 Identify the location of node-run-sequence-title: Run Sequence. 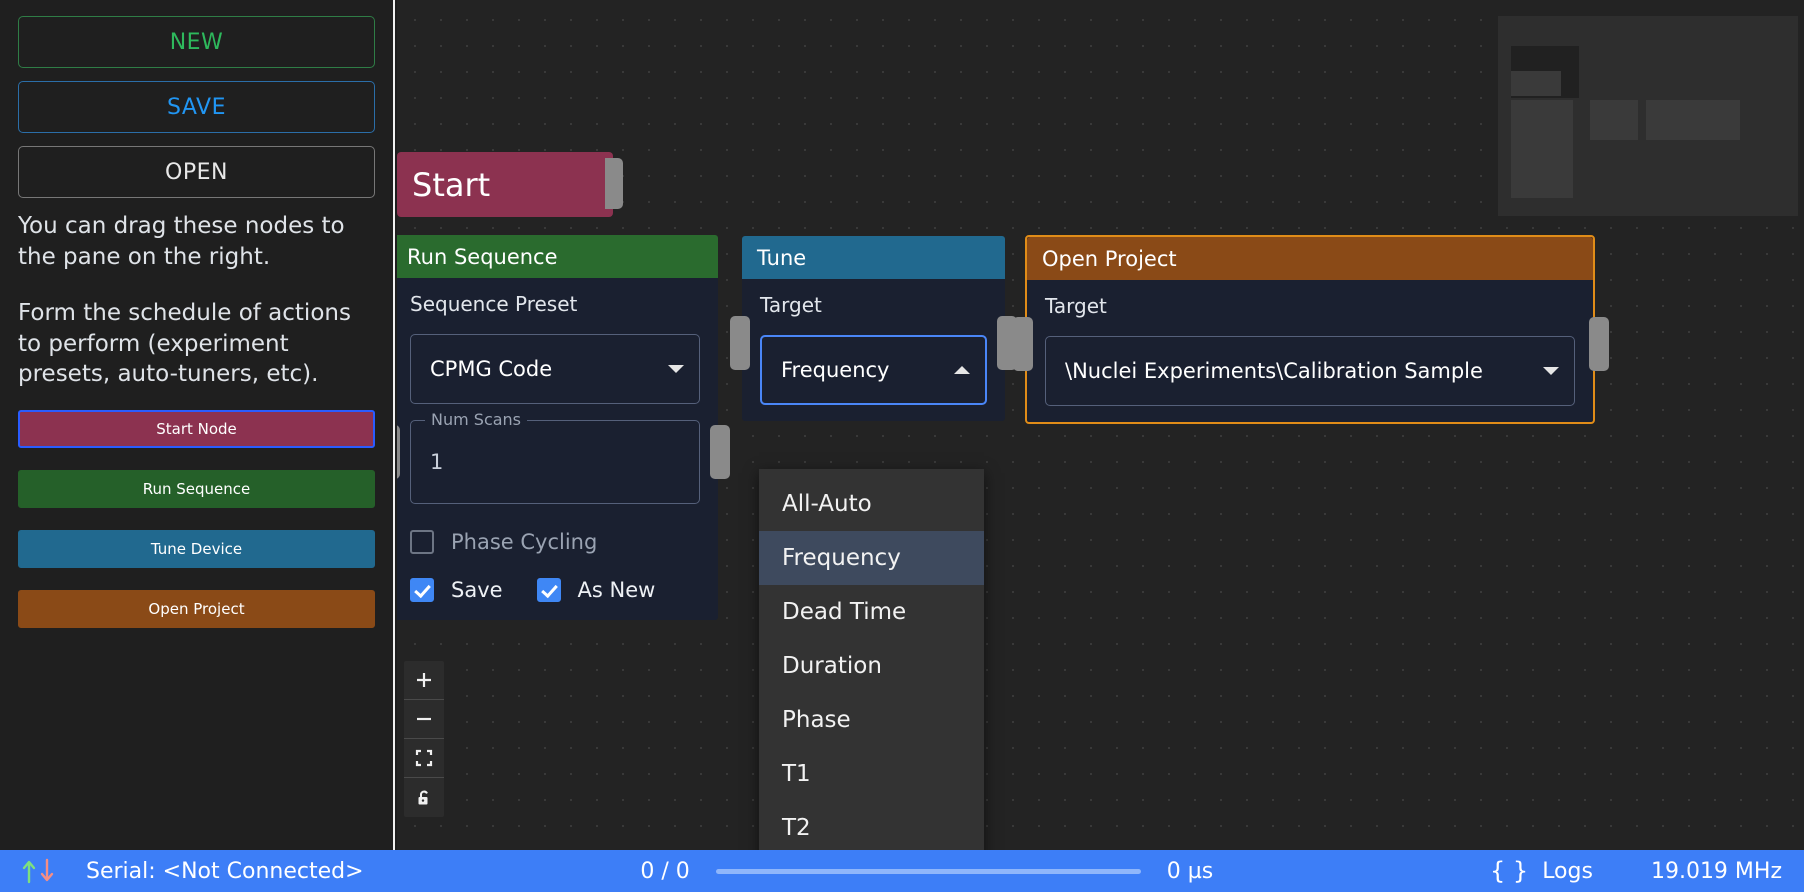
(482, 256).